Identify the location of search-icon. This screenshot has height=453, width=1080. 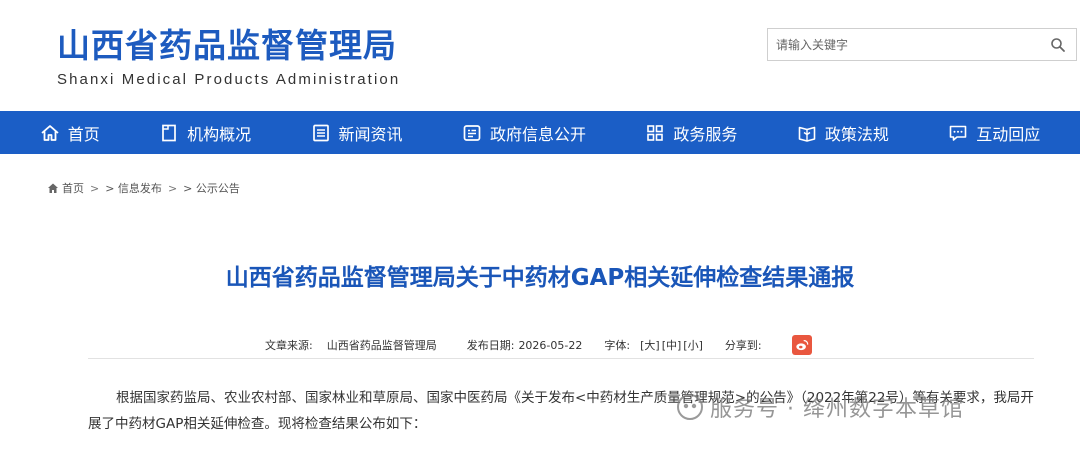
(1058, 45).